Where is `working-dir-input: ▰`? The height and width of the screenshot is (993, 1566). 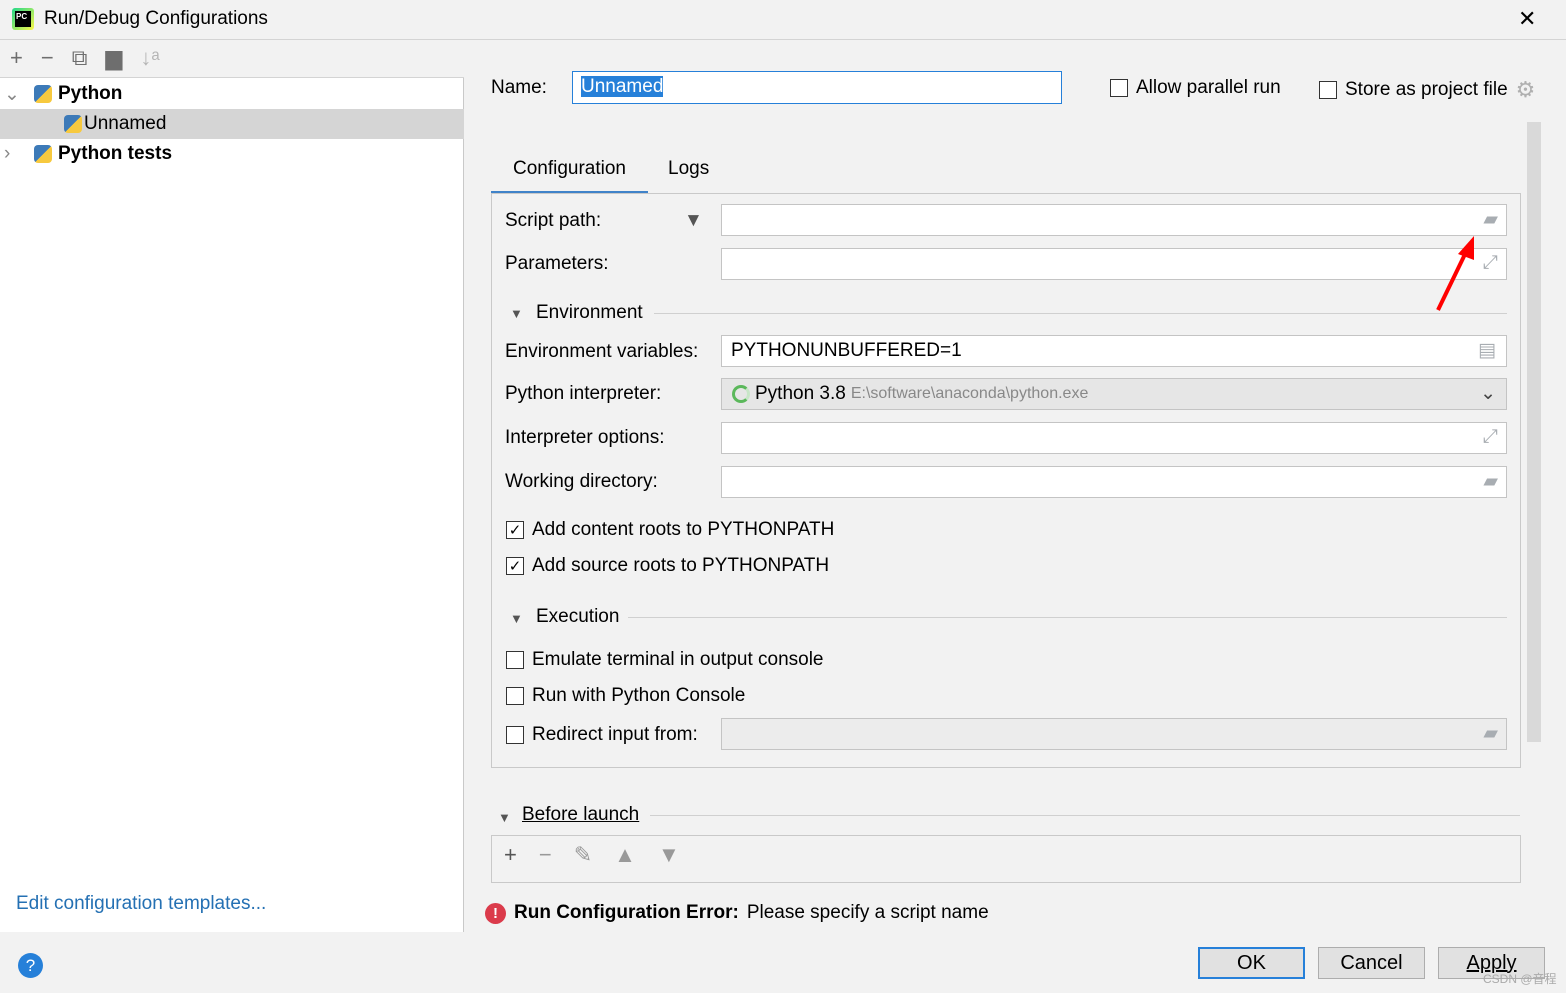 working-dir-input: ▰ is located at coordinates (1114, 482).